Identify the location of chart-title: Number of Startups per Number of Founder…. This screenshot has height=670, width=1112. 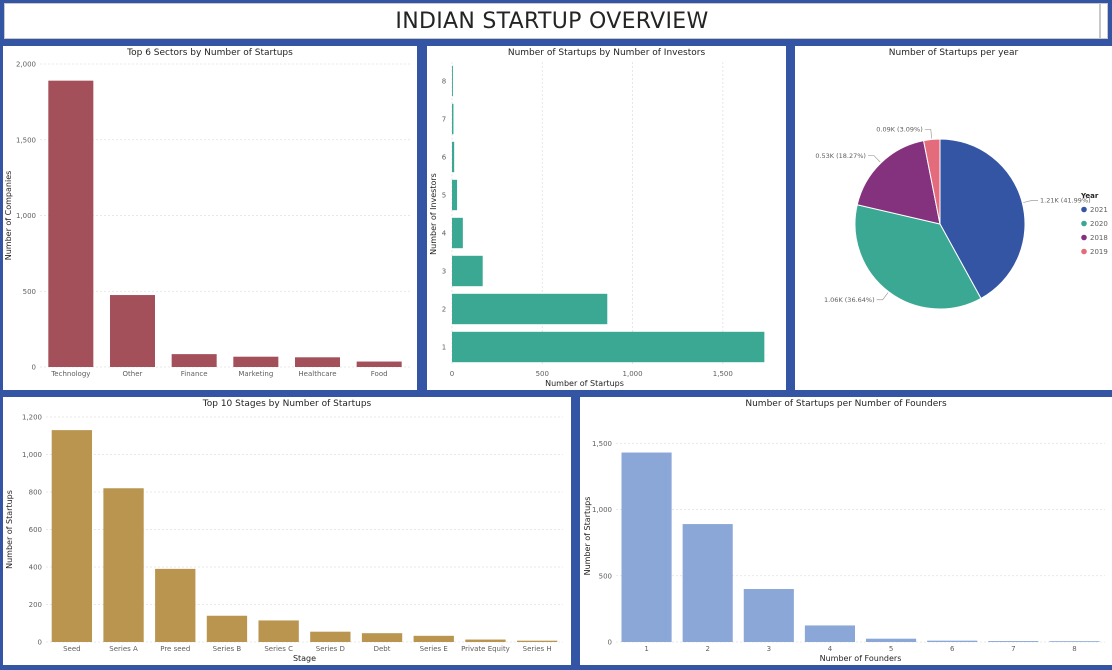
(846, 404).